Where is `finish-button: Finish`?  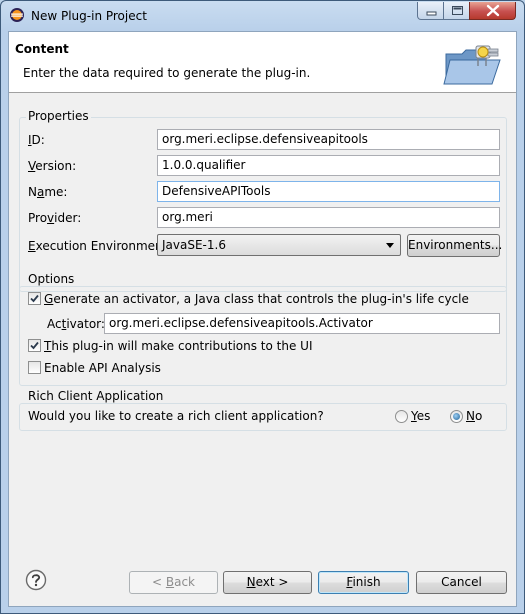
finish-button: Finish is located at coordinates (363, 582).